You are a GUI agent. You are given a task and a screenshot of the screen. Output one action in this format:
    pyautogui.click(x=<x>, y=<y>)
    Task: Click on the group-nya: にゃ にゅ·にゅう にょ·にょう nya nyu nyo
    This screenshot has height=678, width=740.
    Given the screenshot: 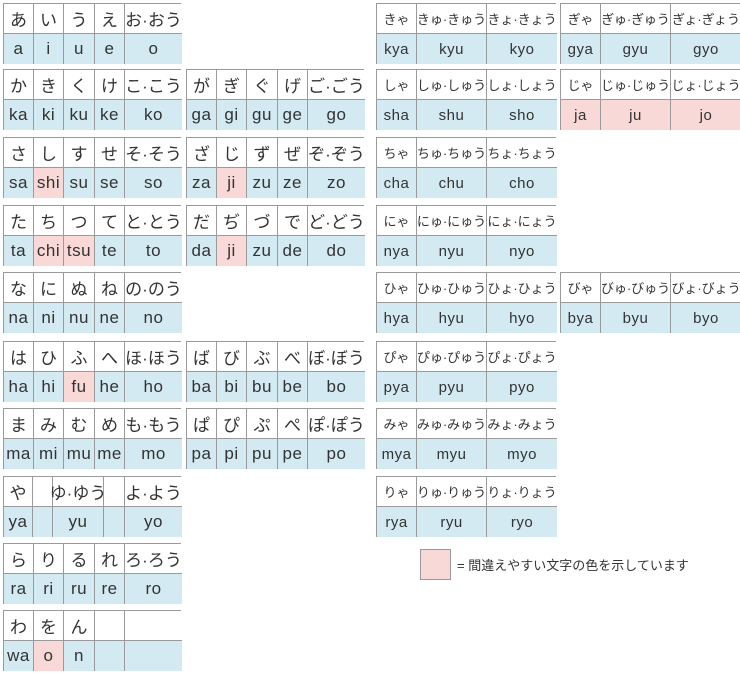 What is the action you would take?
    pyautogui.click(x=466, y=235)
    